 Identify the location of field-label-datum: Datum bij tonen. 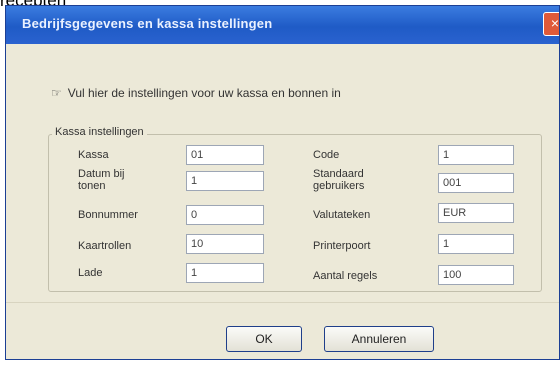
(101, 180).